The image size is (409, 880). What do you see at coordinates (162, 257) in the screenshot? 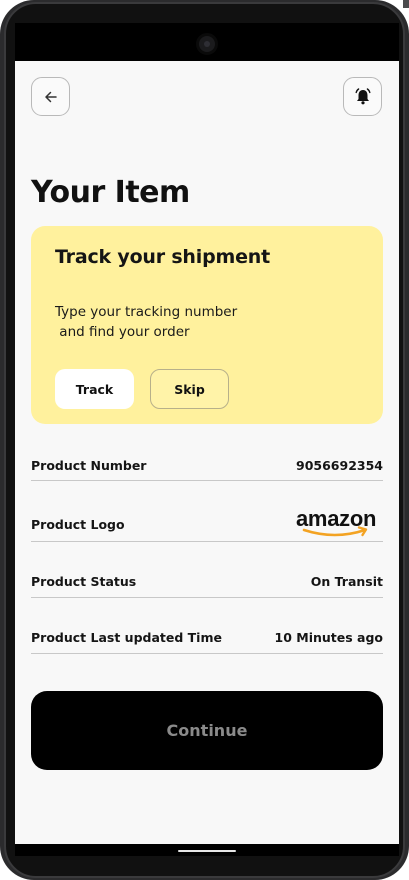
I see `card-title: Track your shipment` at bounding box center [162, 257].